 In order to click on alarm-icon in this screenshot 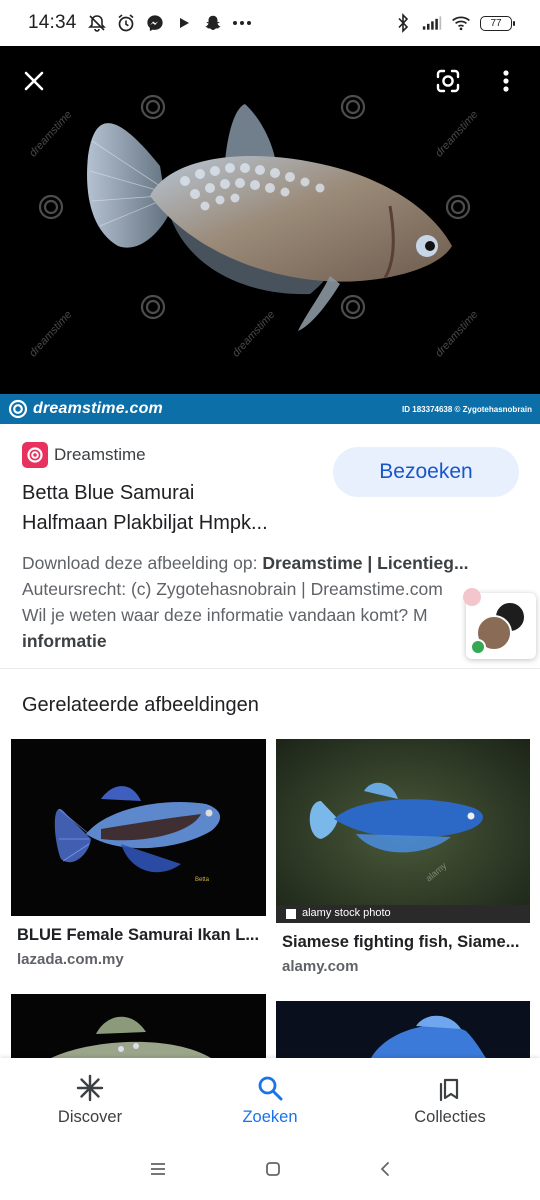, I will do `click(126, 23)`.